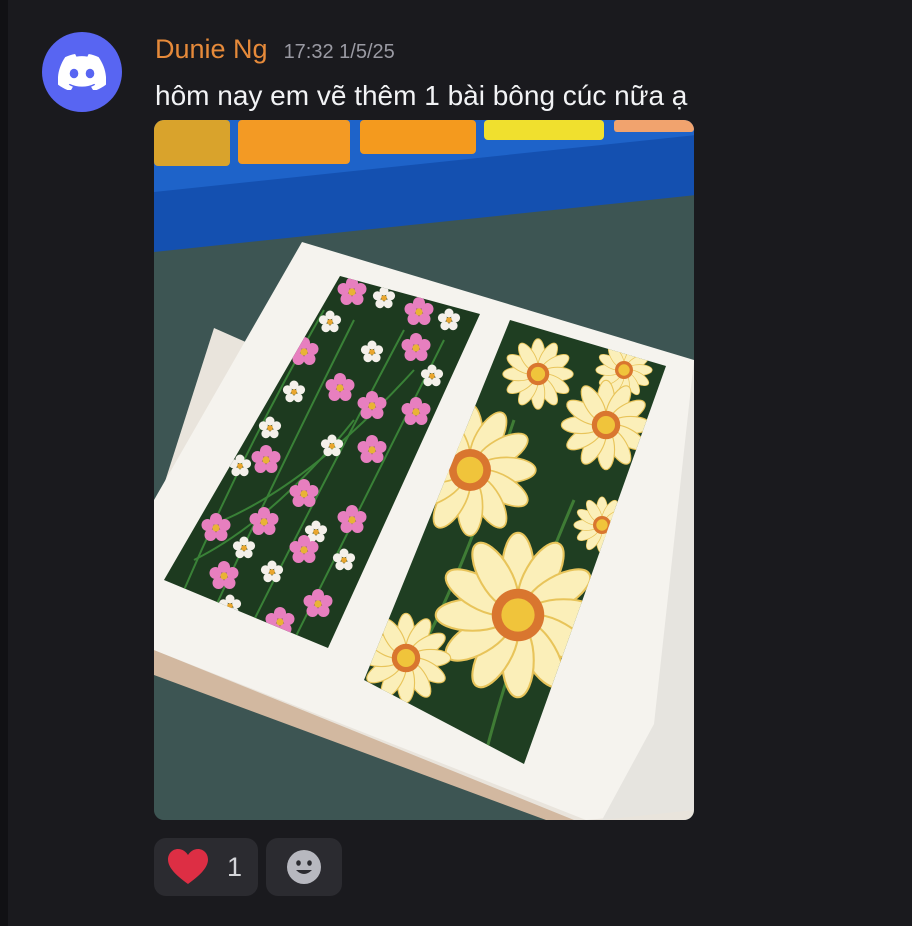 This screenshot has width=912, height=926. What do you see at coordinates (4, 463) in the screenshot?
I see `window-edge` at bounding box center [4, 463].